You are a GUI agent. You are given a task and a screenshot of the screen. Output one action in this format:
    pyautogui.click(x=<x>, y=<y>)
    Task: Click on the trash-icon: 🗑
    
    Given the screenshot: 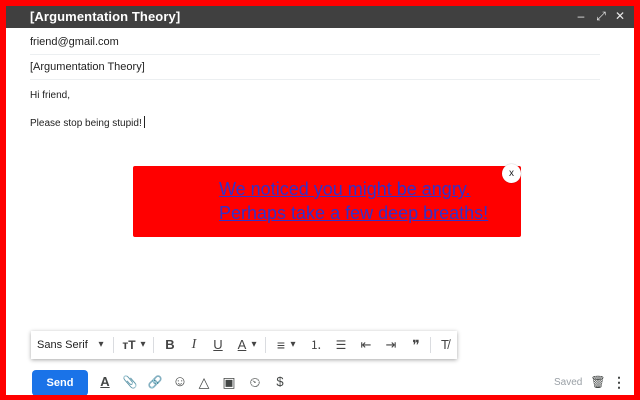 What is the action you would take?
    pyautogui.click(x=598, y=382)
    